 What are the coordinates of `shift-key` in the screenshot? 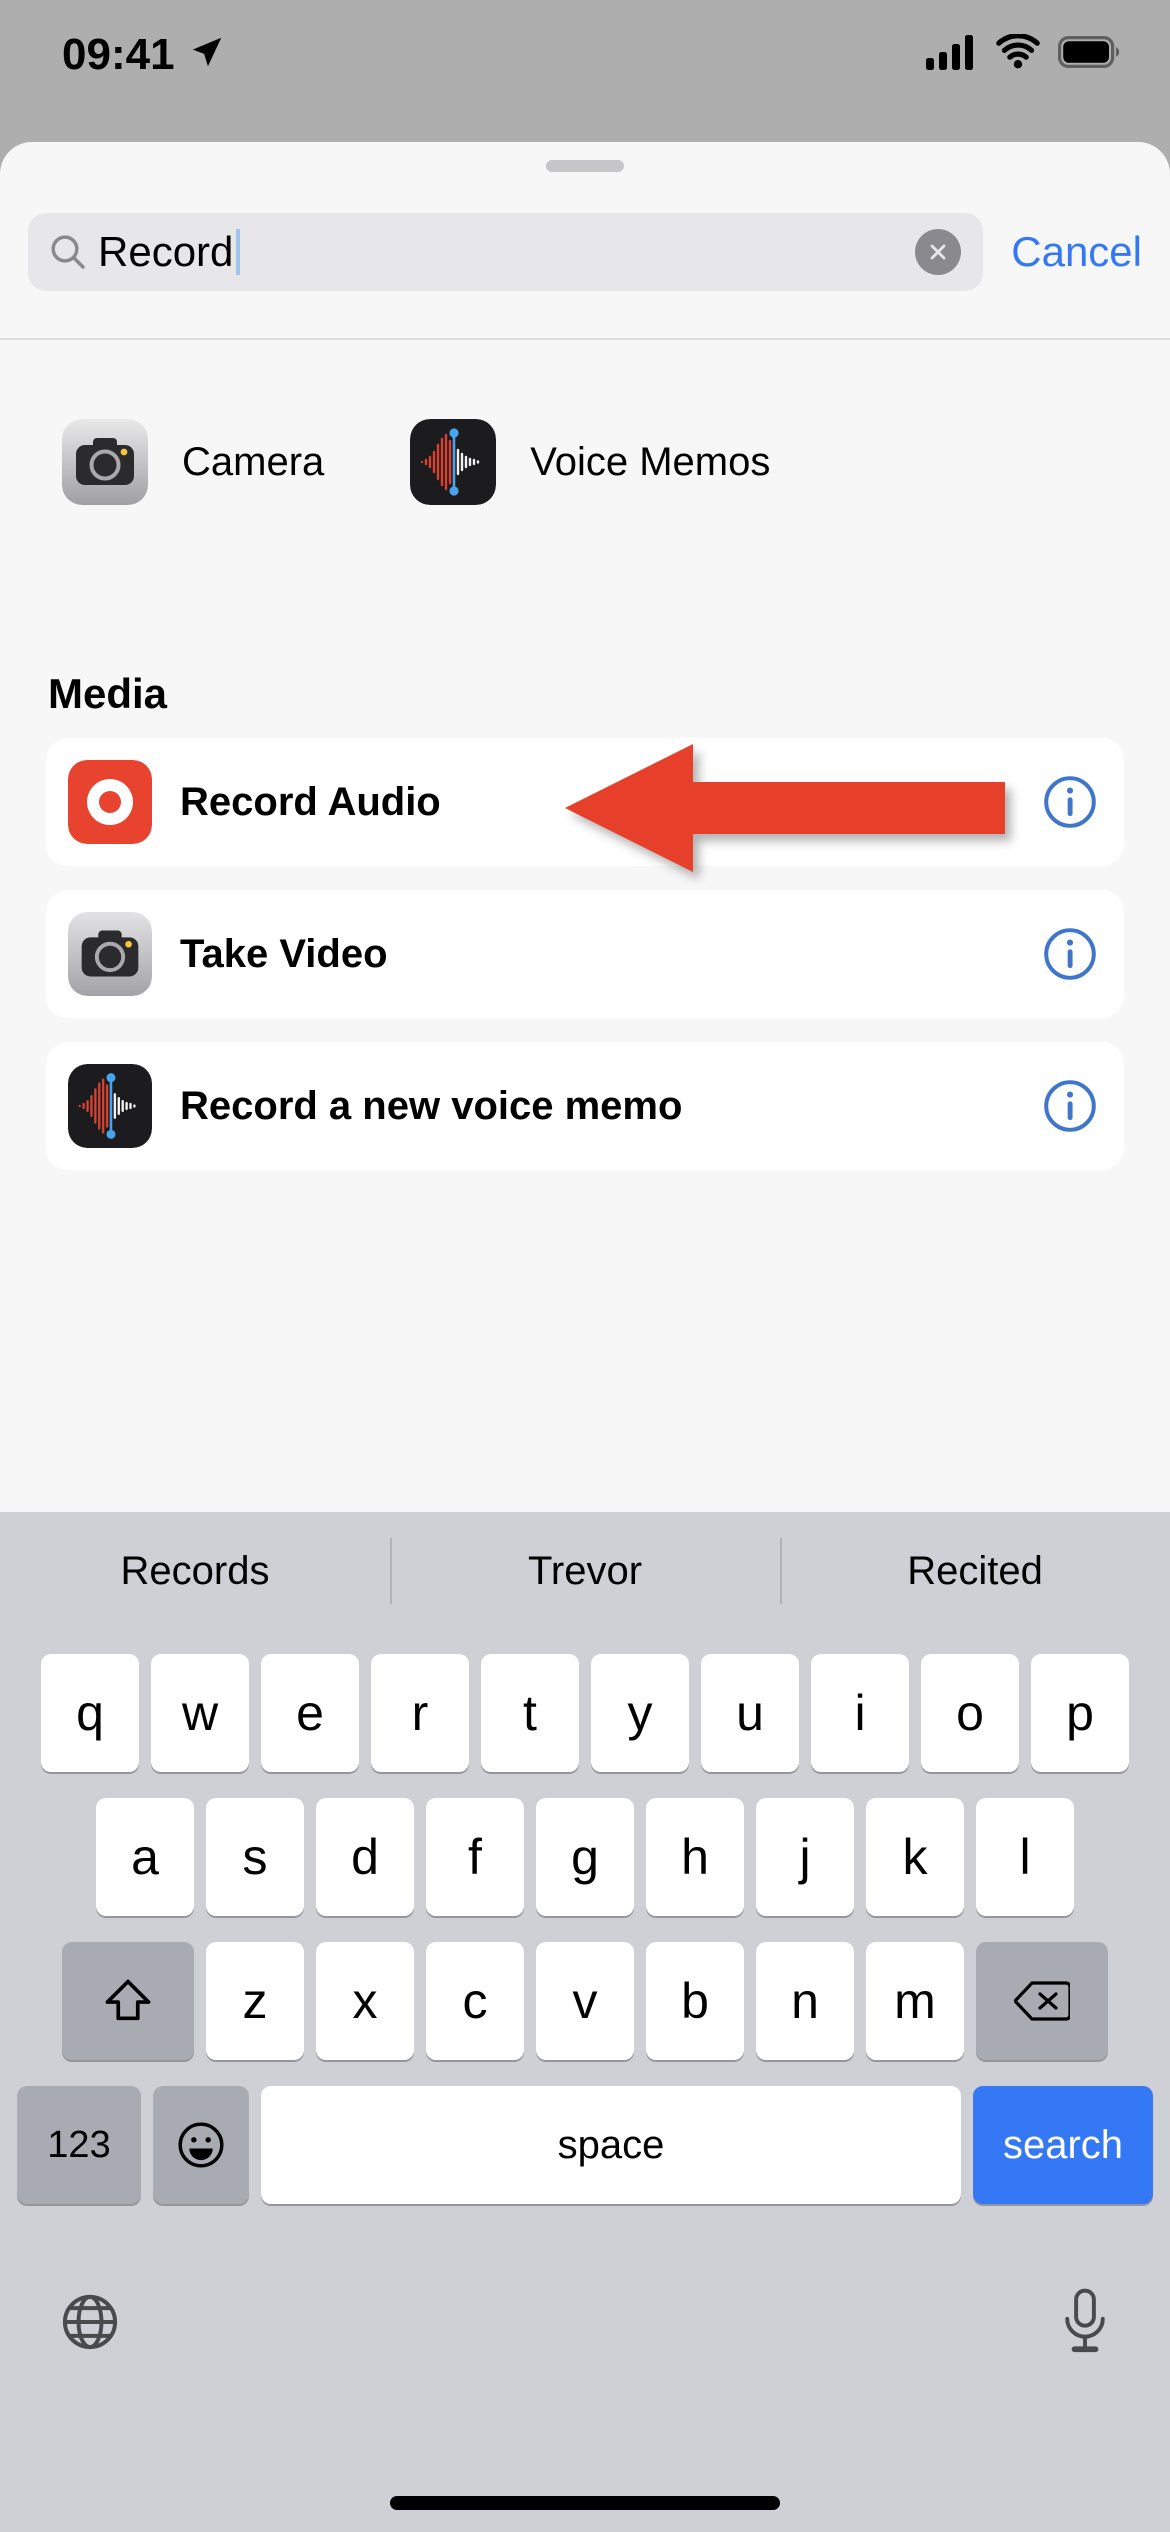 It's located at (128, 2001).